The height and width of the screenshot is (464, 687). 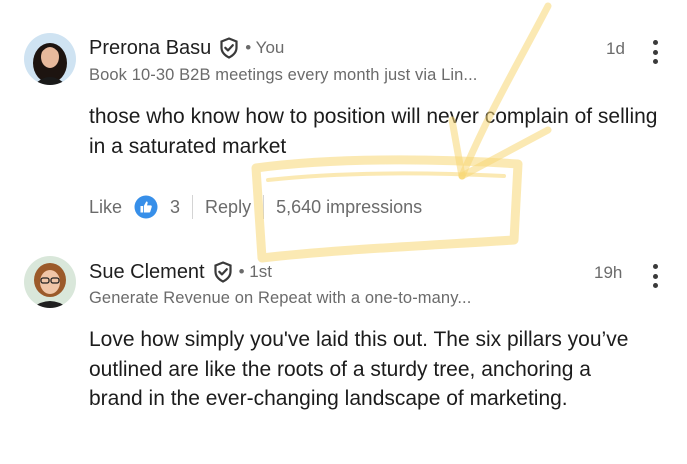 I want to click on reply-button: Reply, so click(x=228, y=207).